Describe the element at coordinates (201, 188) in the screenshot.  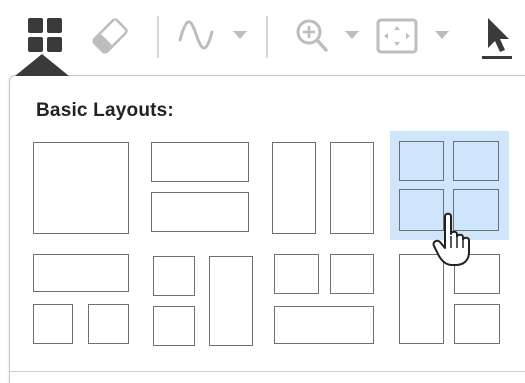
I see `layout-option-2-rows` at that location.